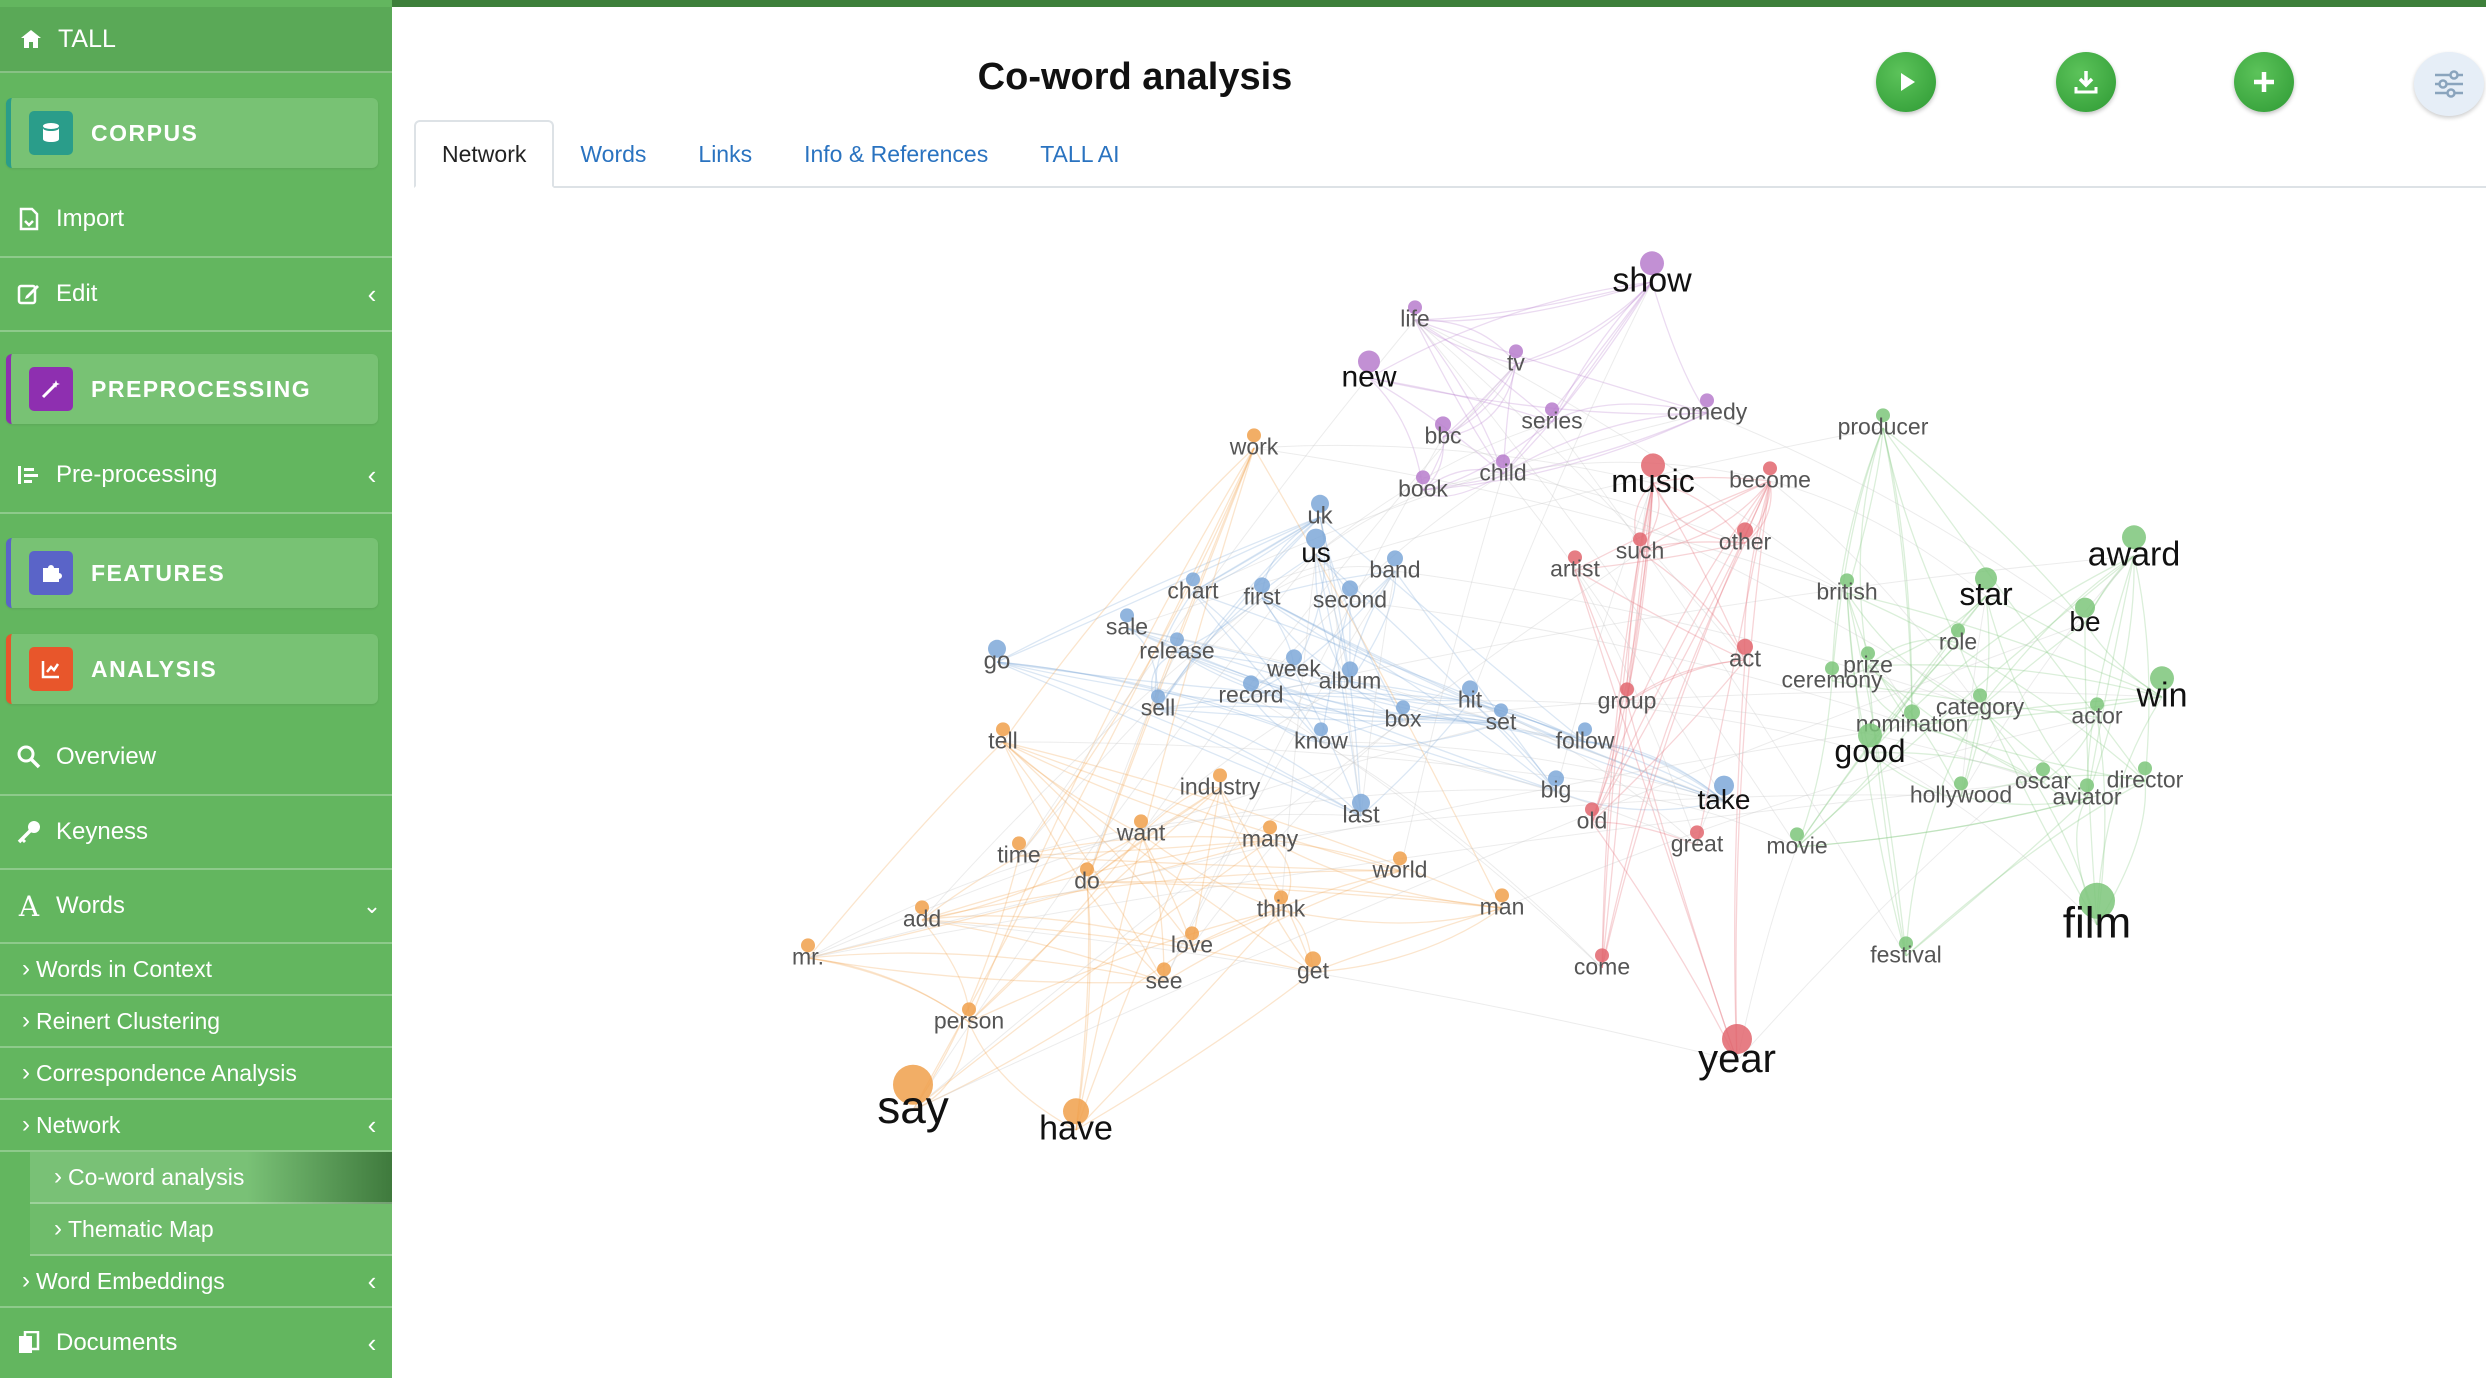 The image size is (2486, 1378). I want to click on network-label-say: say, so click(913, 1107).